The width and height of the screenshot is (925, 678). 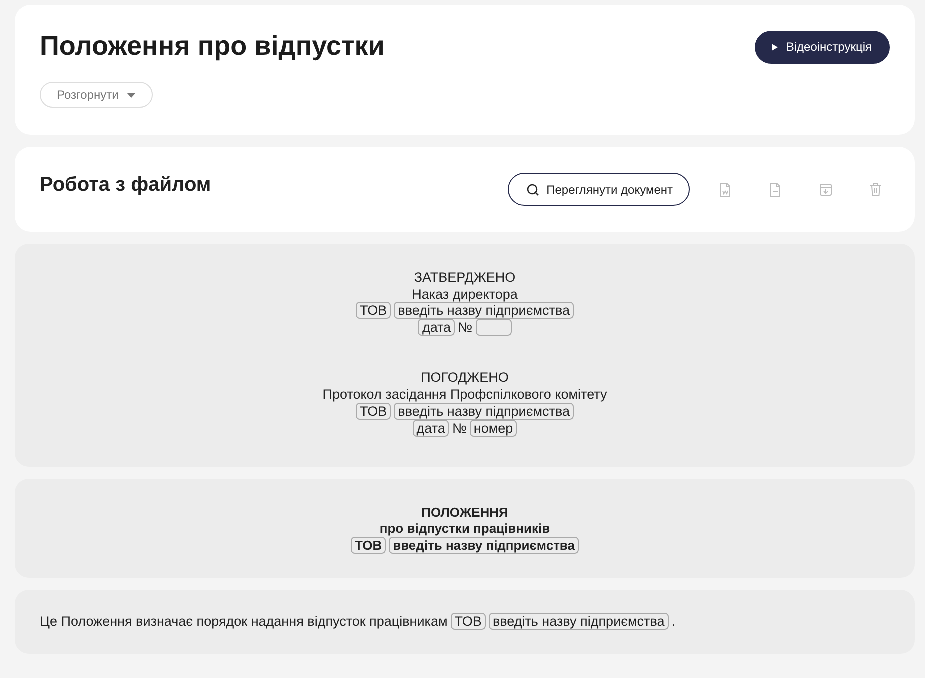 I want to click on trash-icon, so click(x=876, y=189).